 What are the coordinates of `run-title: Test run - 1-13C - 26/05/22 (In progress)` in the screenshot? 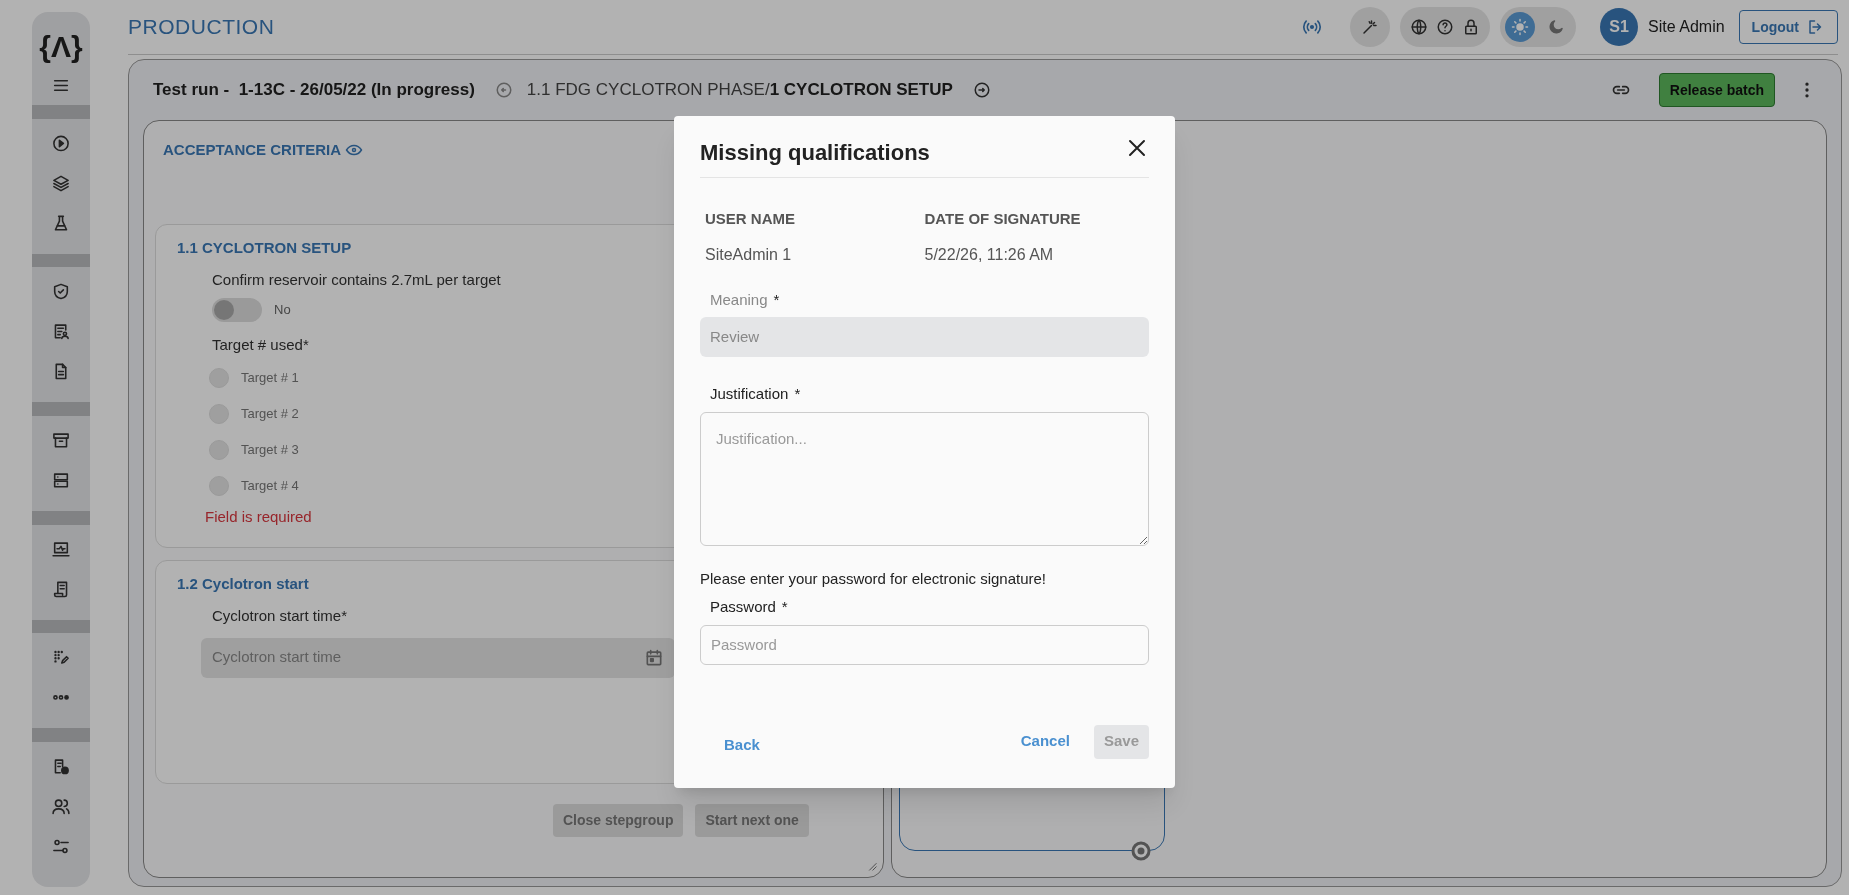 It's located at (314, 90).